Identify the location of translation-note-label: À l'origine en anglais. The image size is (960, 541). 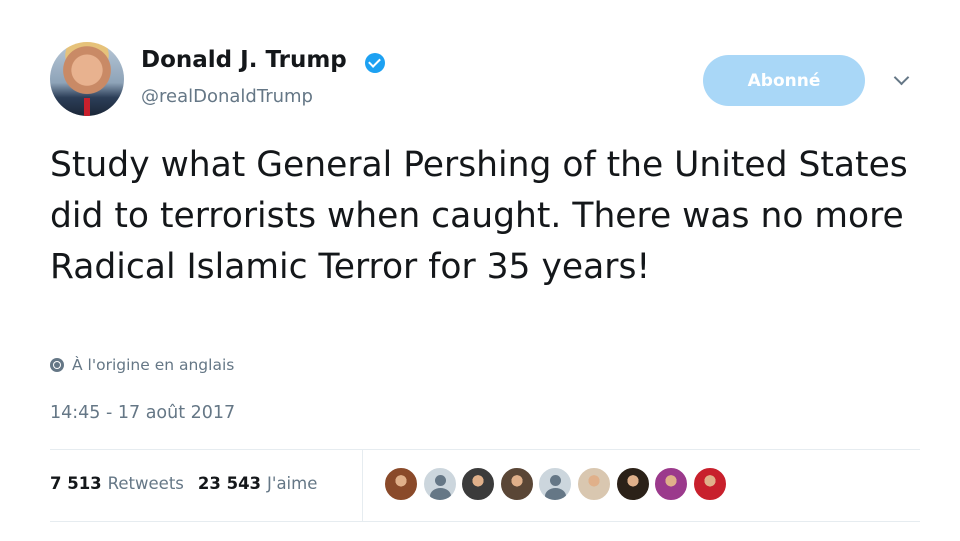
(153, 365).